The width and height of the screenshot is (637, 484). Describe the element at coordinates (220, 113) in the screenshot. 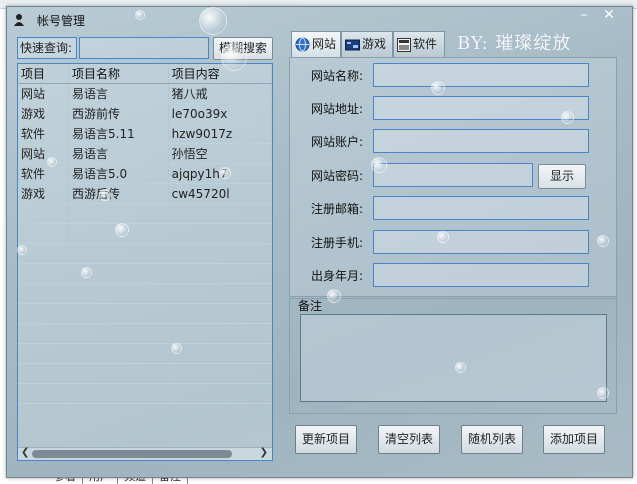

I see `cell-content: le70o39x` at that location.